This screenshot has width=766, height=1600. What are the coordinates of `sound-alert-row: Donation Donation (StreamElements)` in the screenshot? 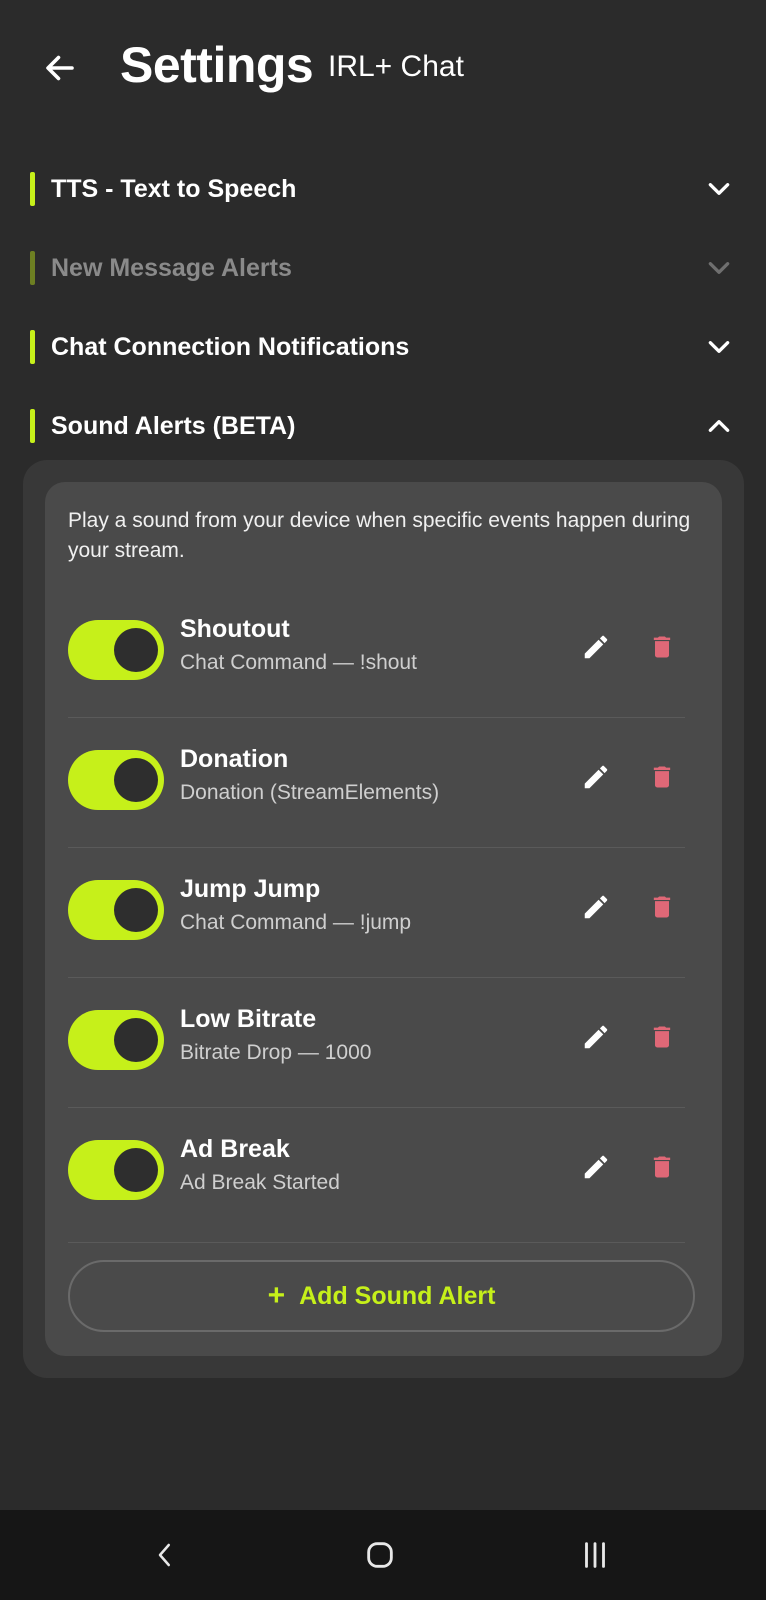 It's located at (376, 782).